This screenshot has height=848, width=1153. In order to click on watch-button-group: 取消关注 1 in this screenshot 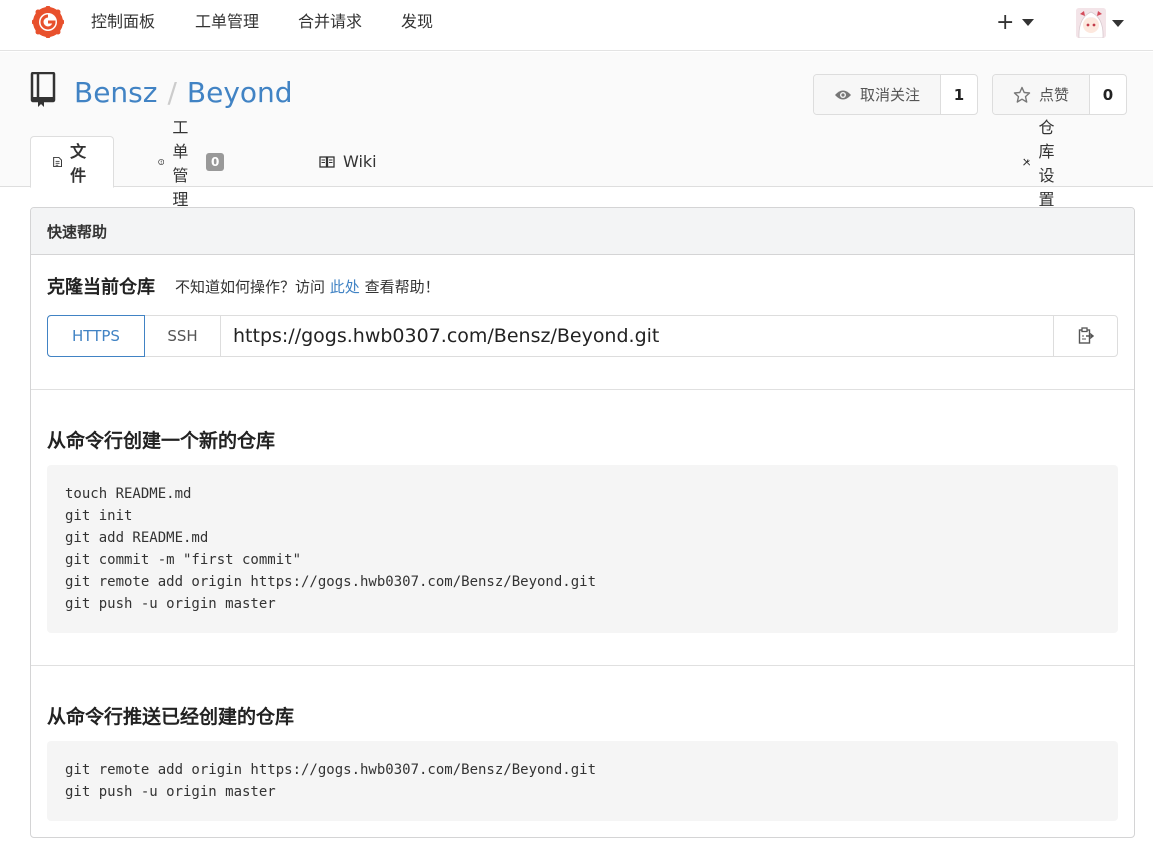, I will do `click(896, 94)`.